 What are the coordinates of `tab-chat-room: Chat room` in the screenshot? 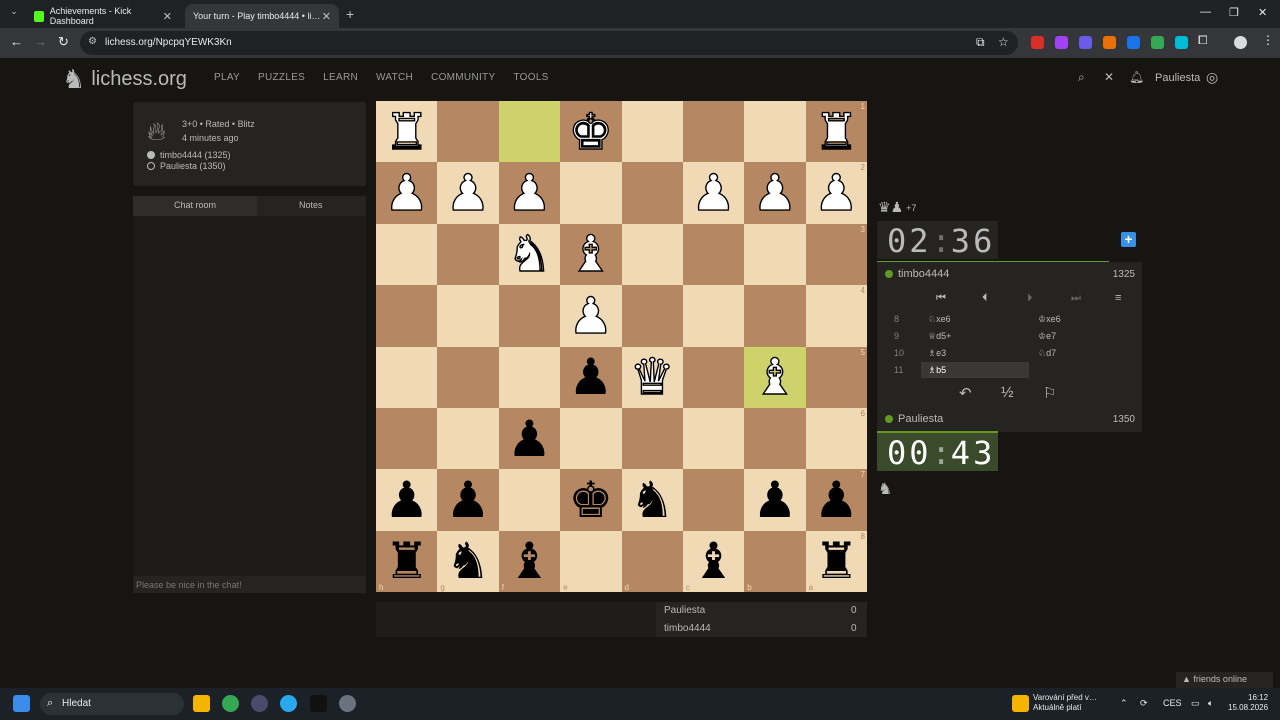 It's located at (195, 206).